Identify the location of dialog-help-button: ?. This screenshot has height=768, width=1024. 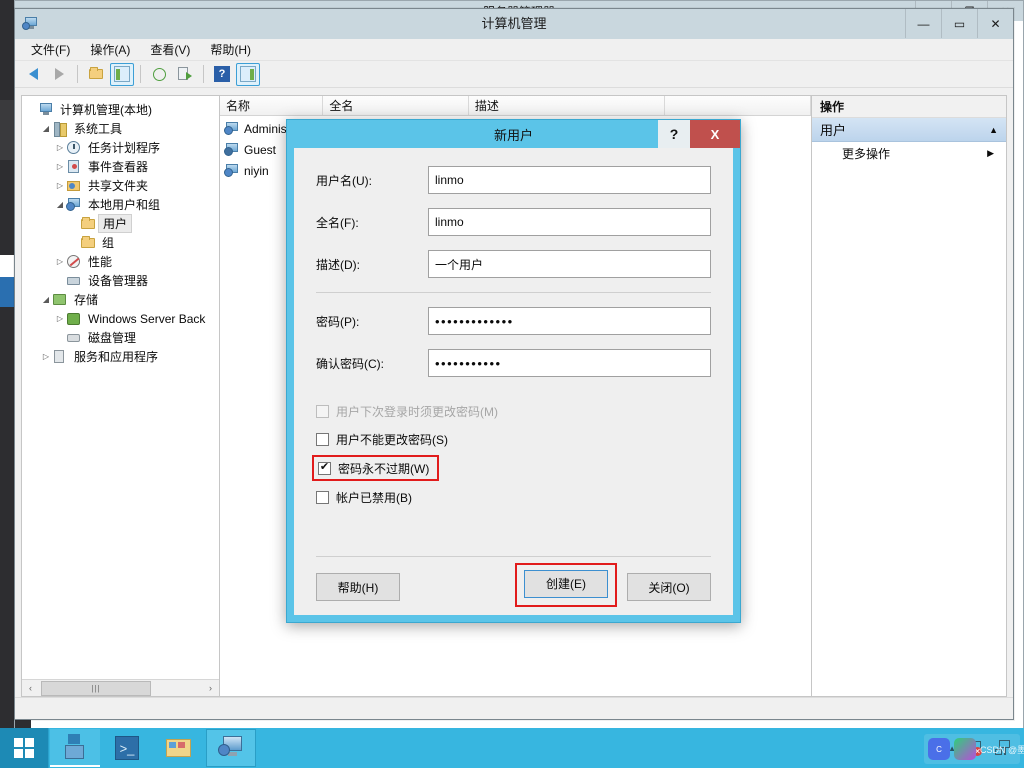
(674, 134).